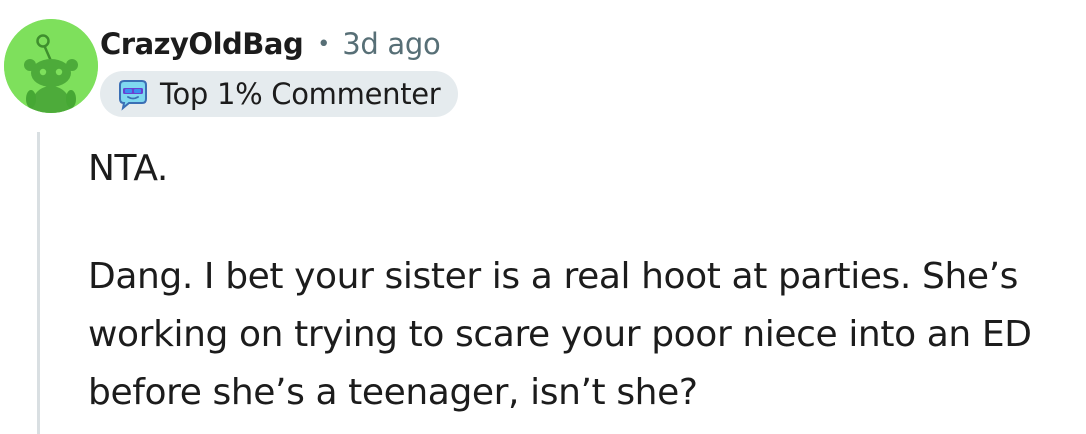  I want to click on thread-line, so click(38, 283).